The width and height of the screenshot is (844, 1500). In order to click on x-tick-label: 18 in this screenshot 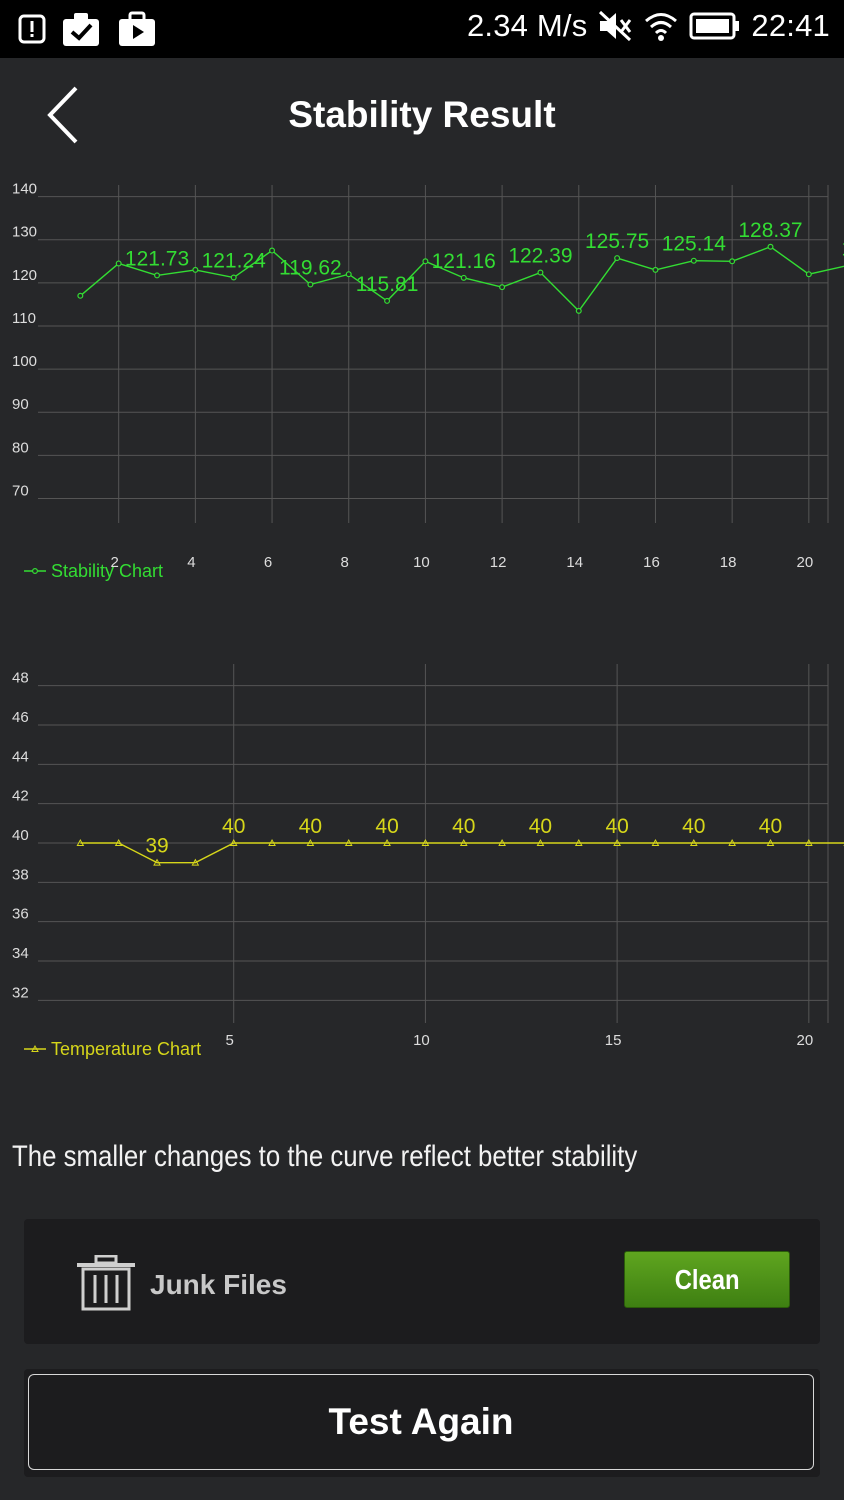, I will do `click(728, 562)`.